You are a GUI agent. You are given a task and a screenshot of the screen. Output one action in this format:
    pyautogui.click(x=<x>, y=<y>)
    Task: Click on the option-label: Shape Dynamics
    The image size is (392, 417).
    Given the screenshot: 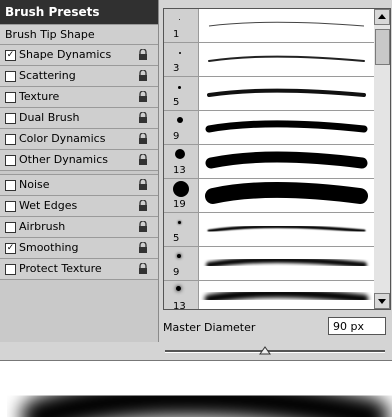 What is the action you would take?
    pyautogui.click(x=65, y=54)
    